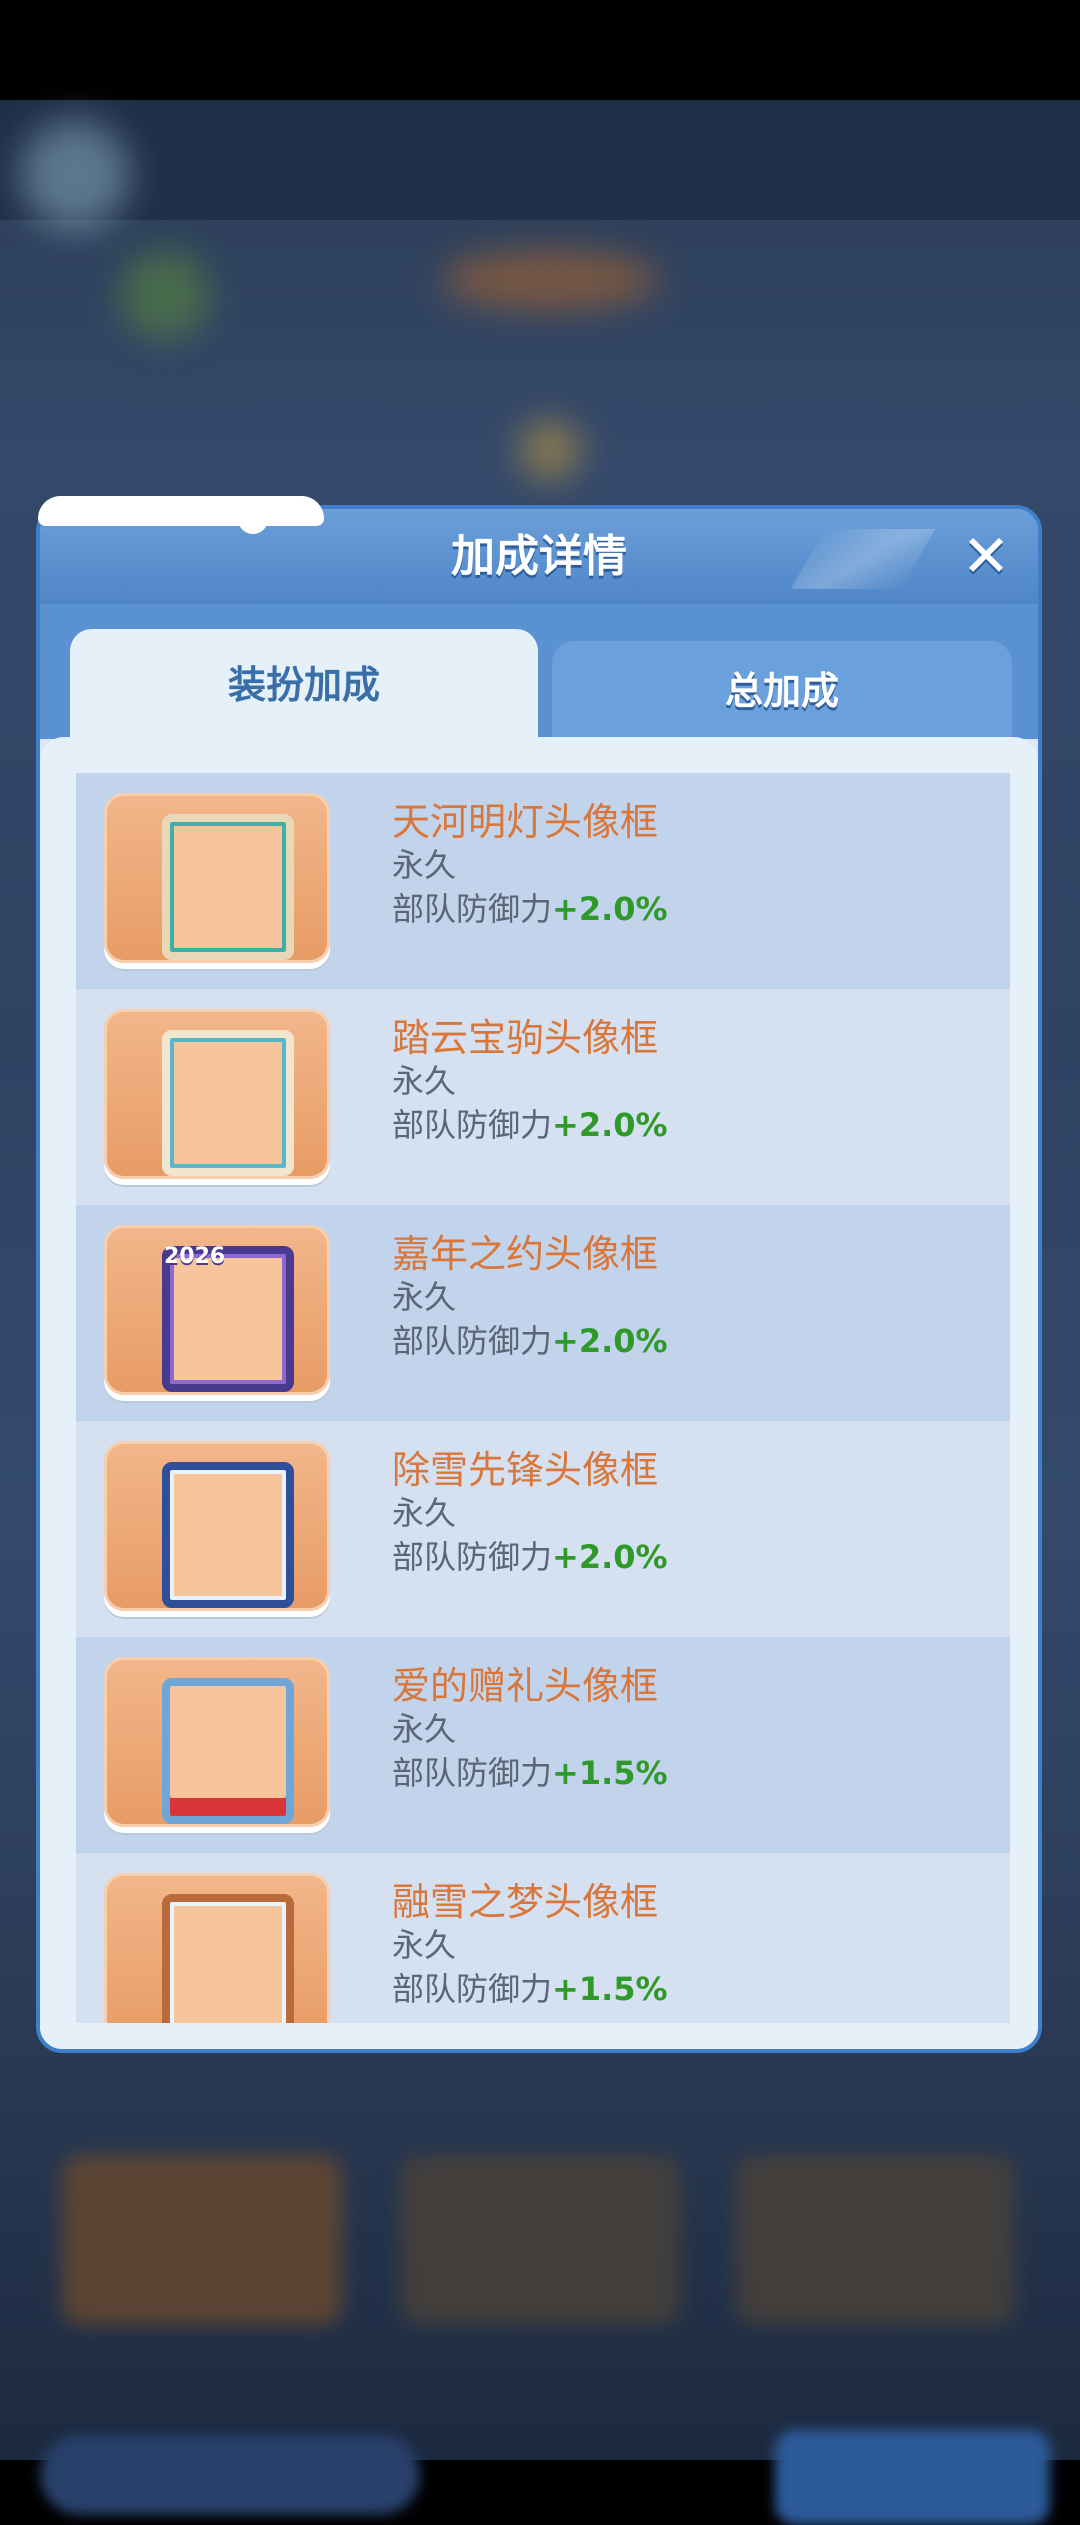 This screenshot has height=2525, width=1080. I want to click on snow-decoration, so click(181, 515).